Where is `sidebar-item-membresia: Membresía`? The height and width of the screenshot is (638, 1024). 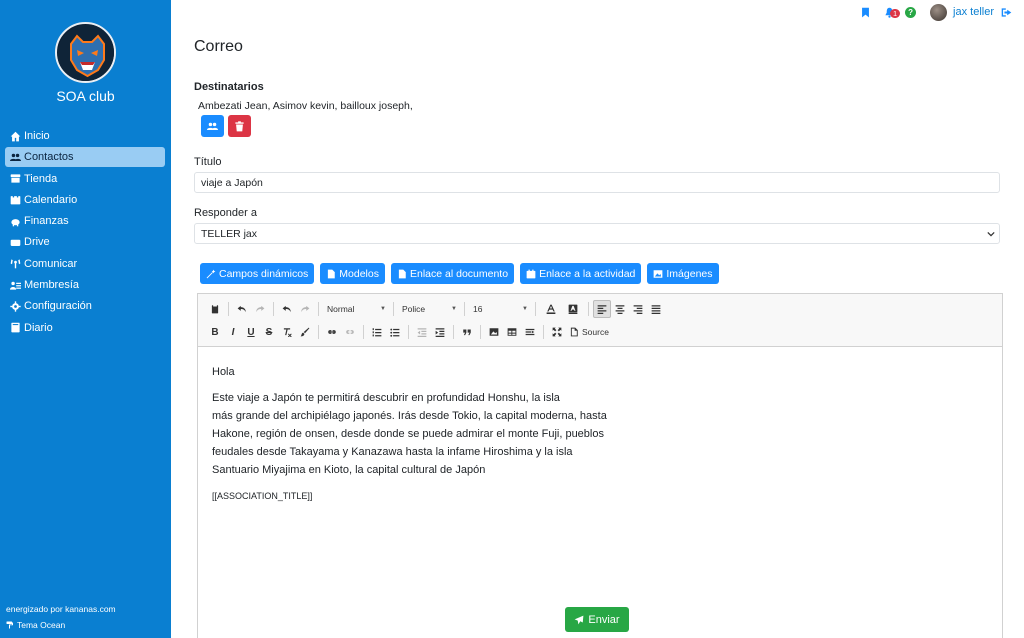 sidebar-item-membresia: Membresía is located at coordinates (85, 285).